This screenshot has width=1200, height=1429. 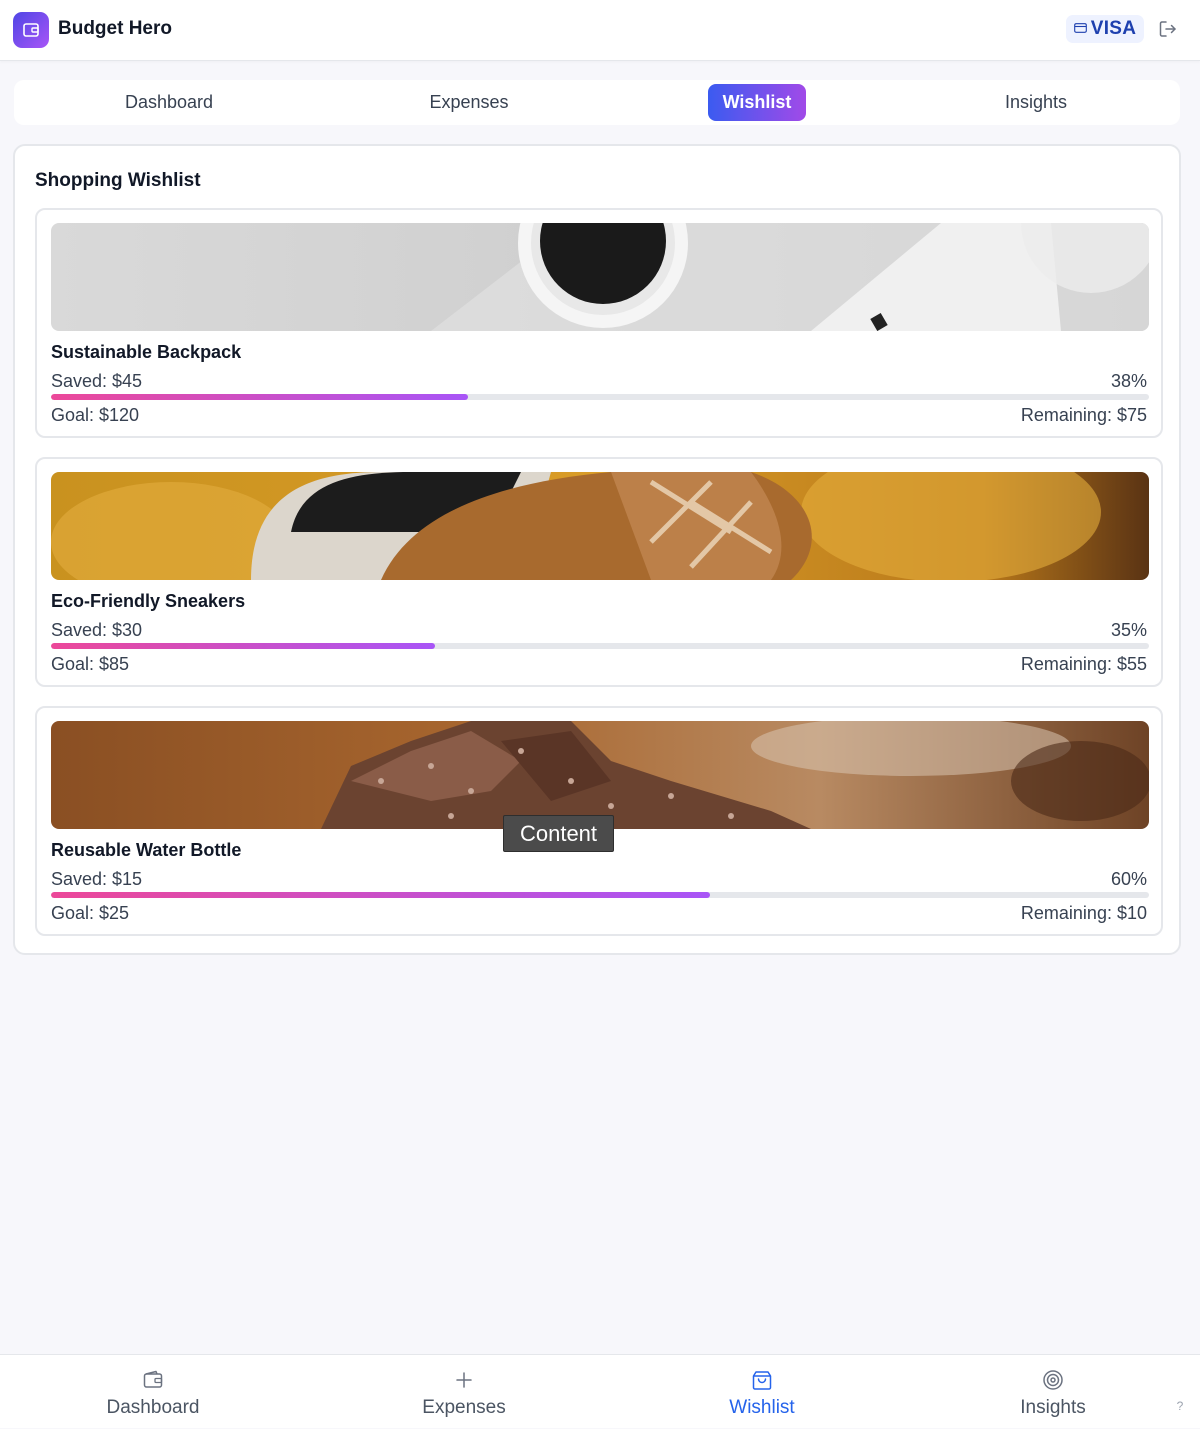 What do you see at coordinates (118, 180) in the screenshot?
I see `panel-title: Shopping Wishlist` at bounding box center [118, 180].